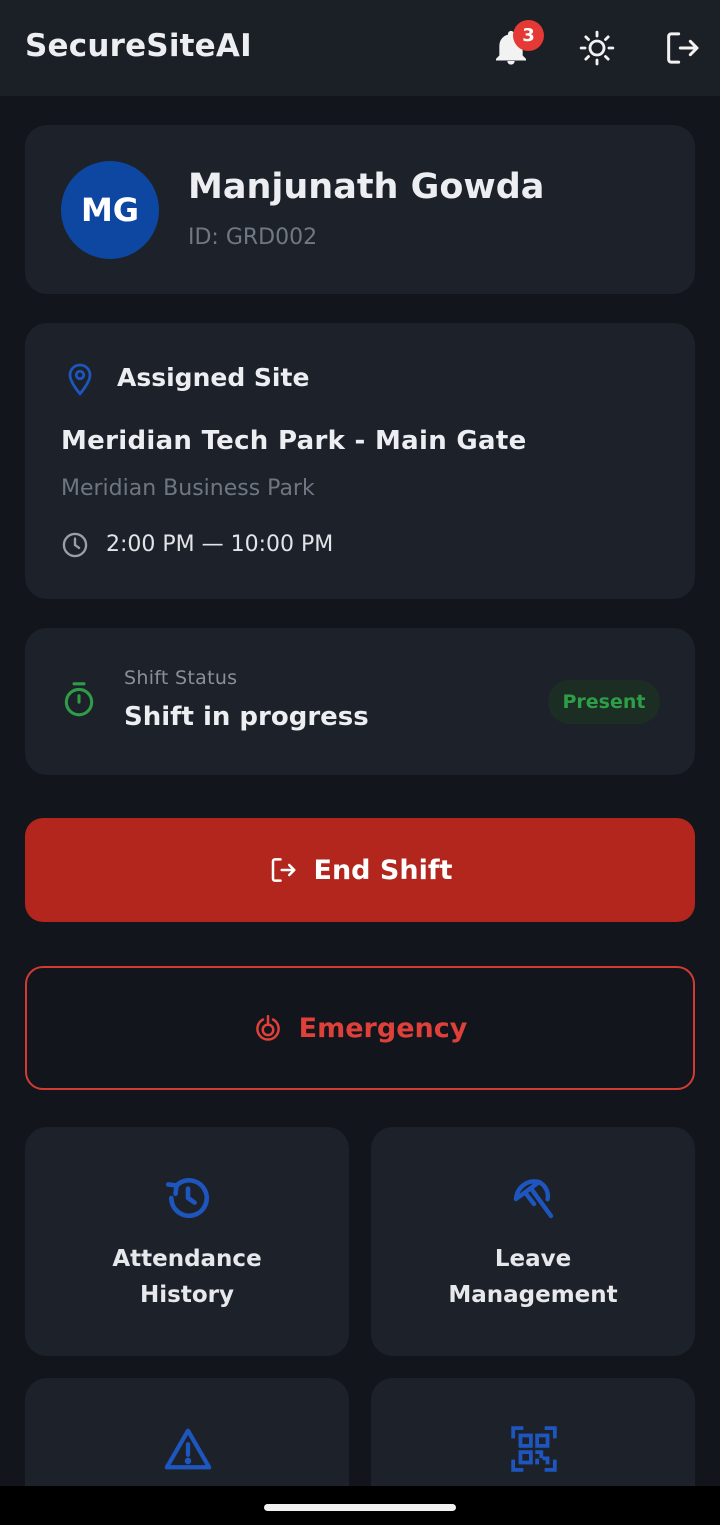  I want to click on tile-label: Attendance History, so click(187, 1277).